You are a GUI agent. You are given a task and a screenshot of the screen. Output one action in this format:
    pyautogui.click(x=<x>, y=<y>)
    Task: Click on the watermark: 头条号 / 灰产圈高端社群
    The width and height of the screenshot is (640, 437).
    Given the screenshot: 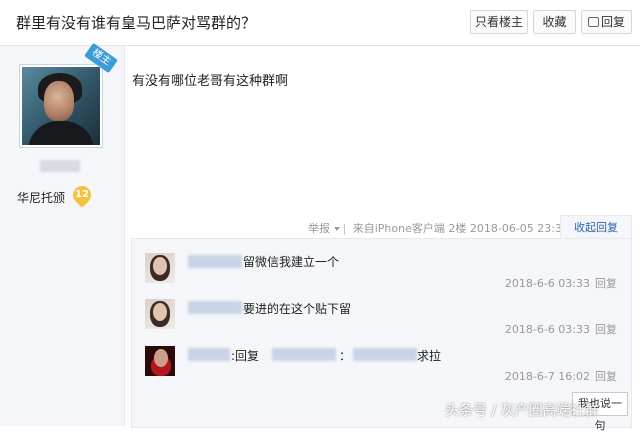 What is the action you would take?
    pyautogui.click(x=522, y=411)
    